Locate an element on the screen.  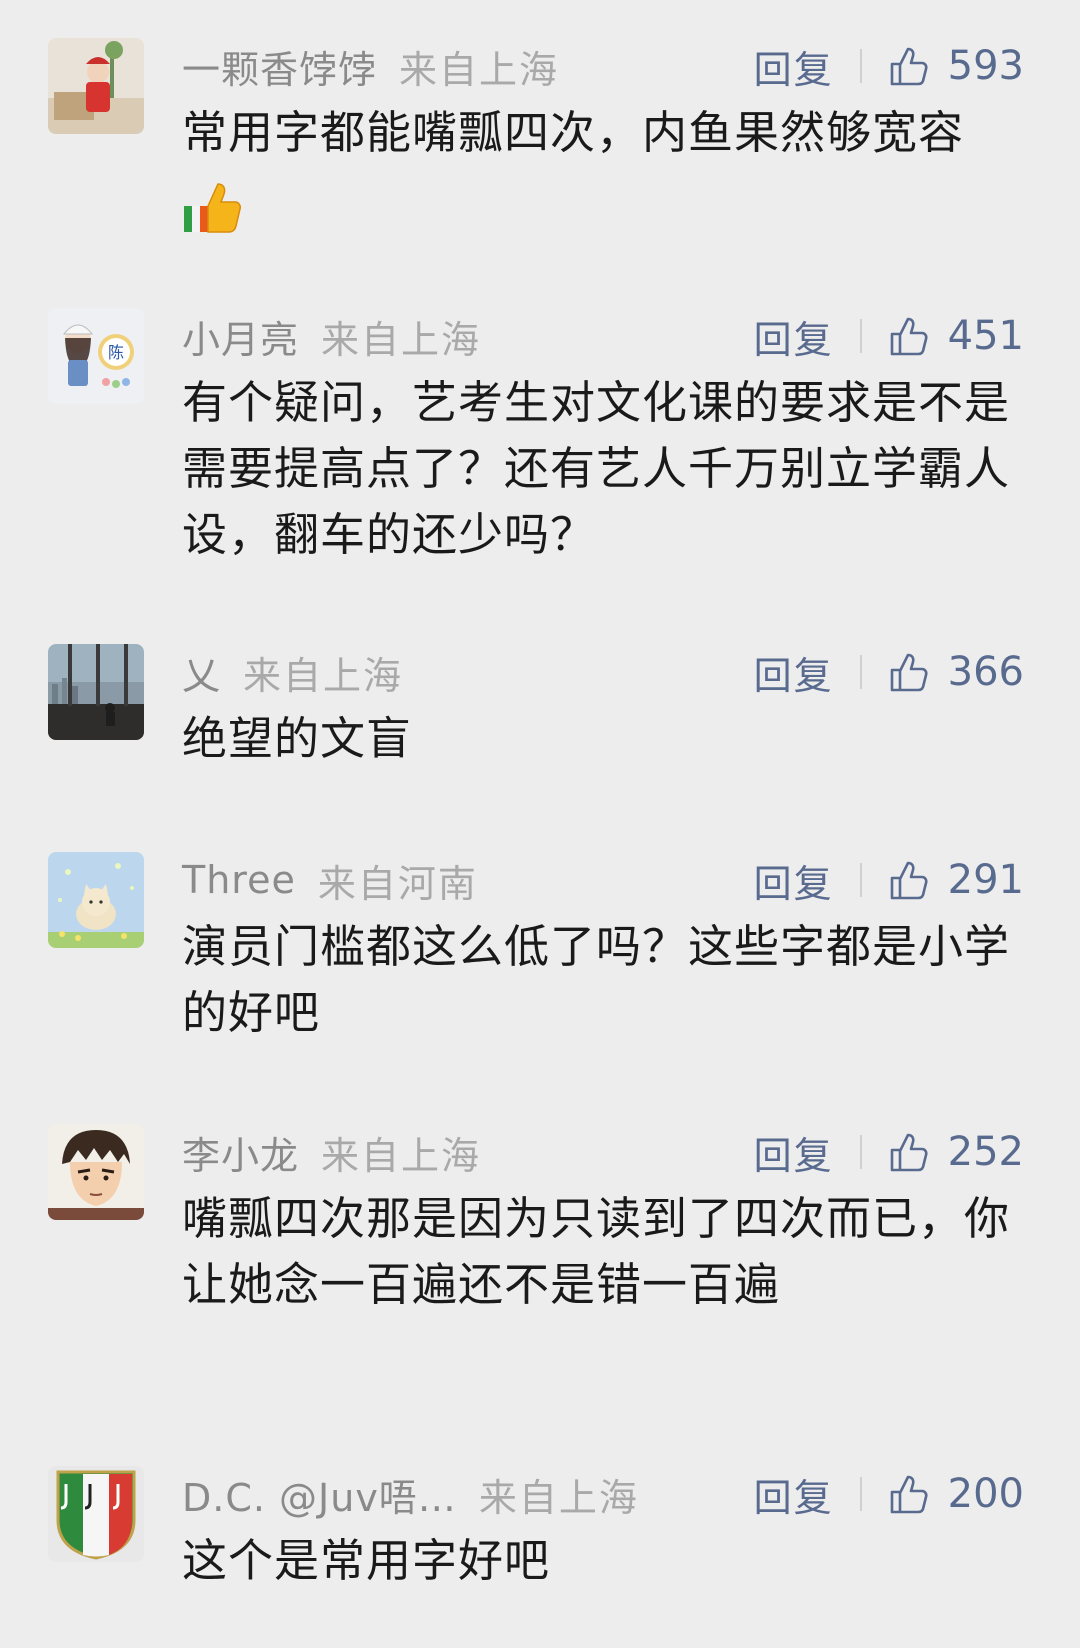
comment-item: D.C. @Juv唔… 来自上海 回复 200 这个是常用字好吧 is located at coordinates (540, 1531).